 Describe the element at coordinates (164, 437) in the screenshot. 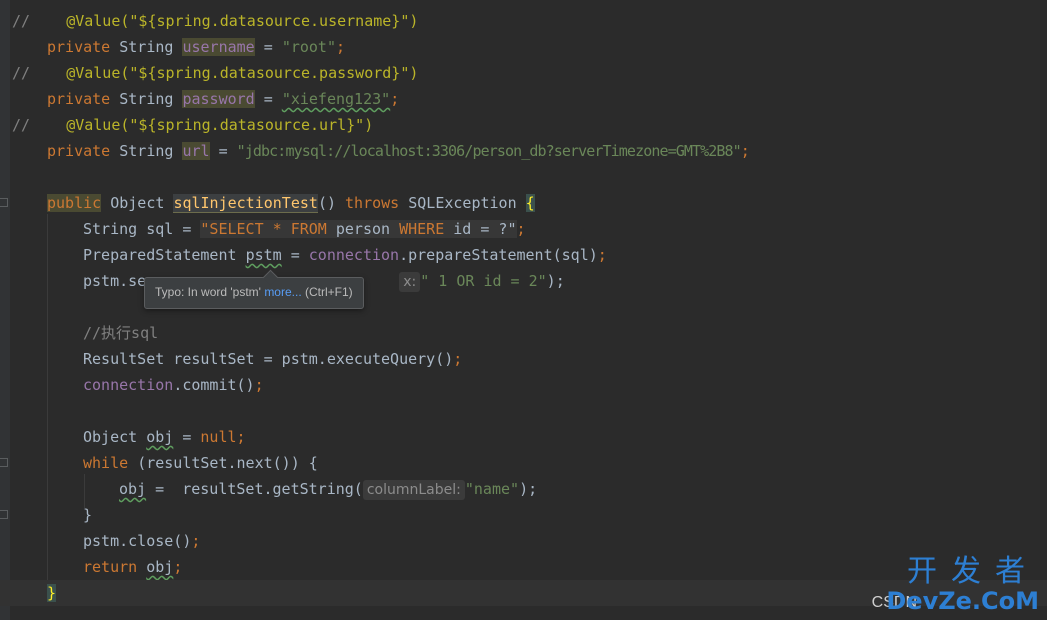

I see `code-line: Object obj = null;` at that location.